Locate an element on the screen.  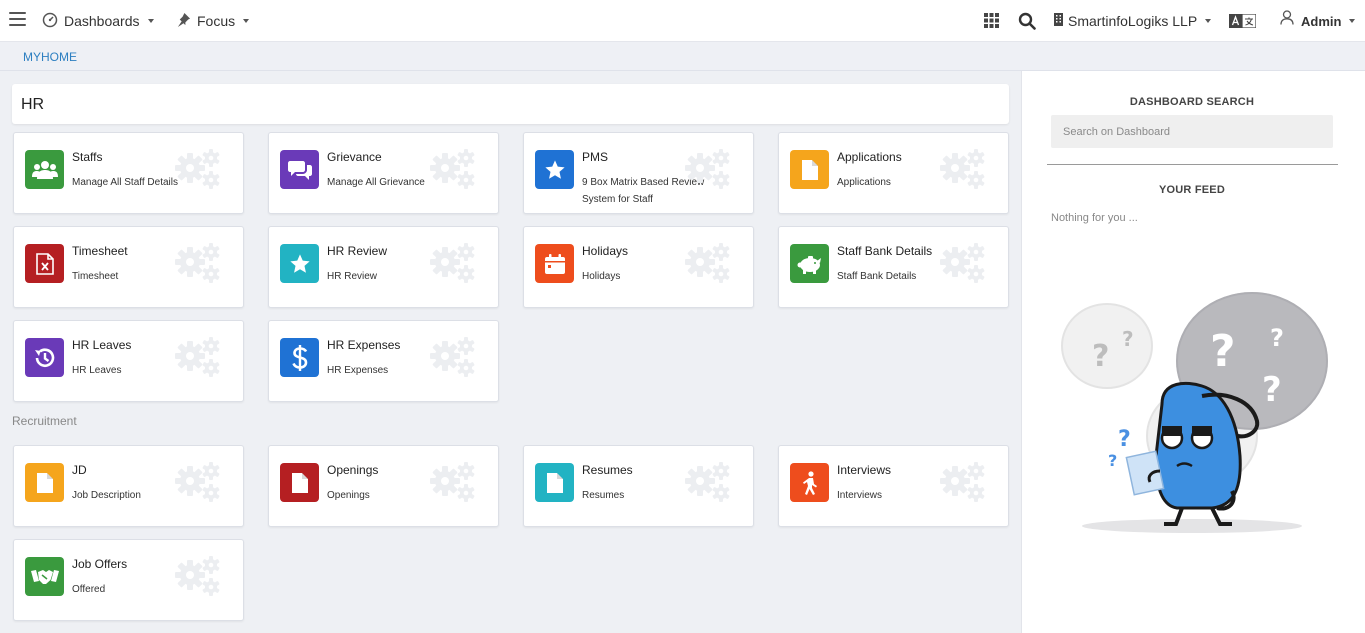
dashboard-search-input is located at coordinates (1192, 131).